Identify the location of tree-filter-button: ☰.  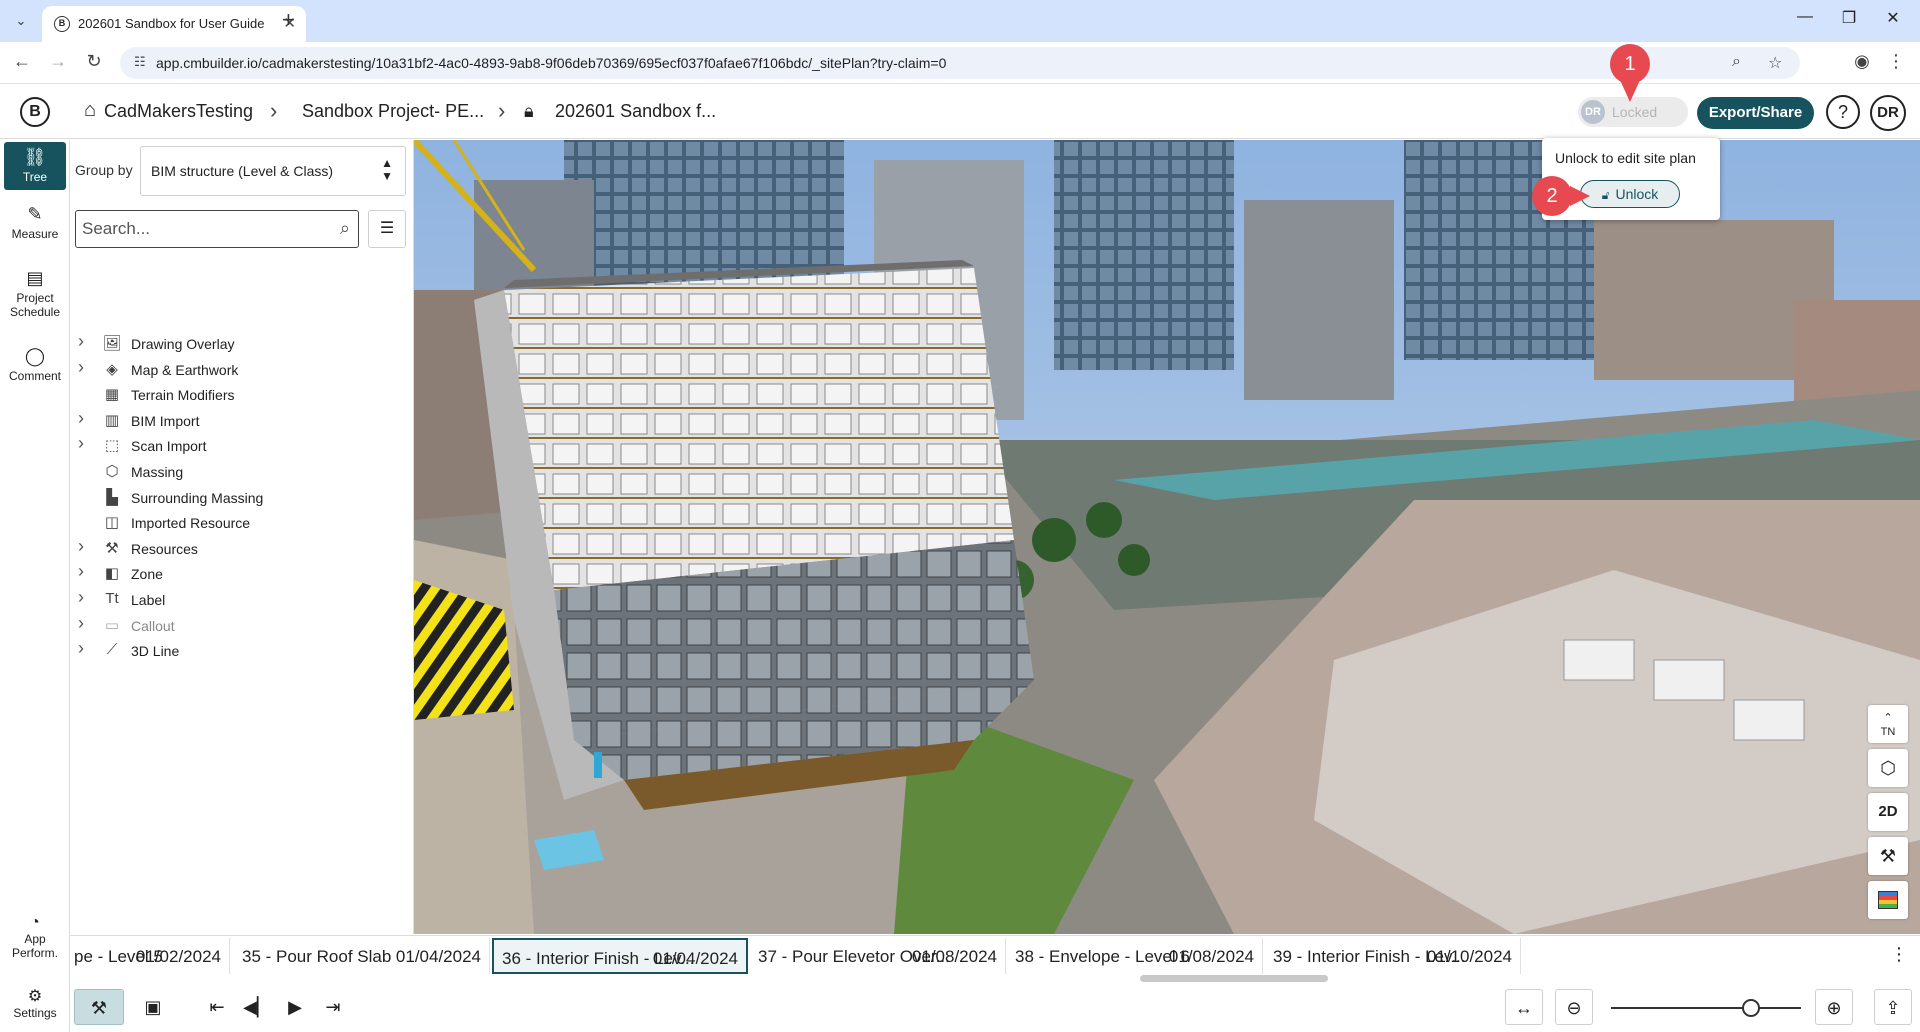
(387, 229).